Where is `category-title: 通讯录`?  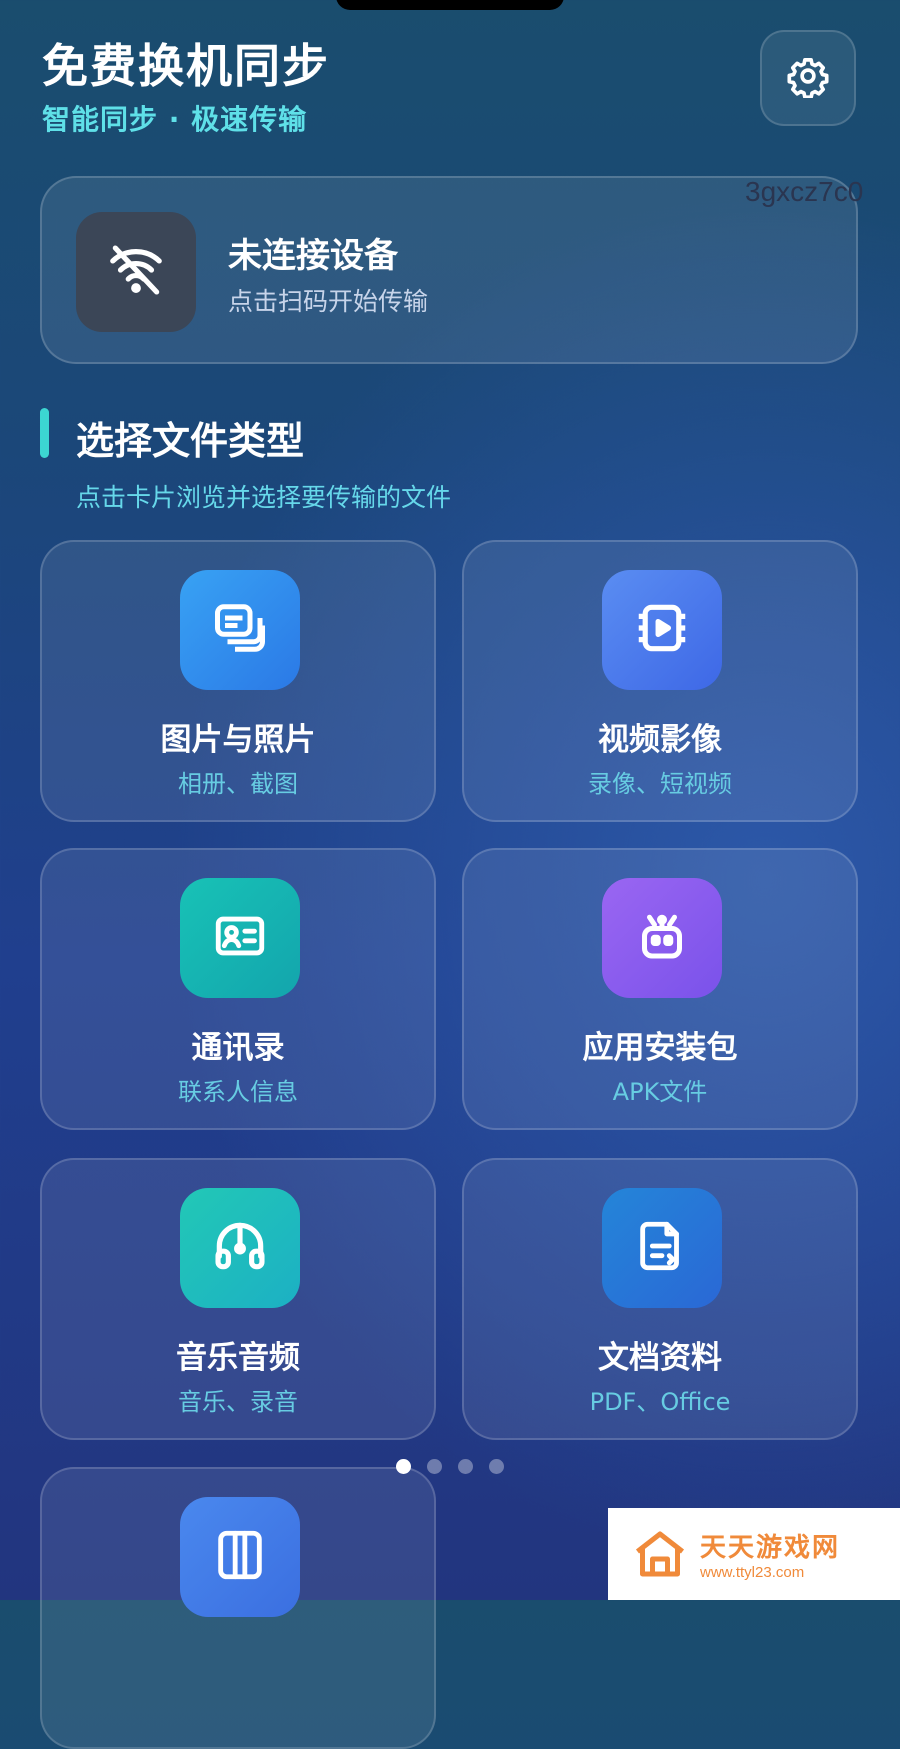
category-title: 通讯录 is located at coordinates (238, 1048).